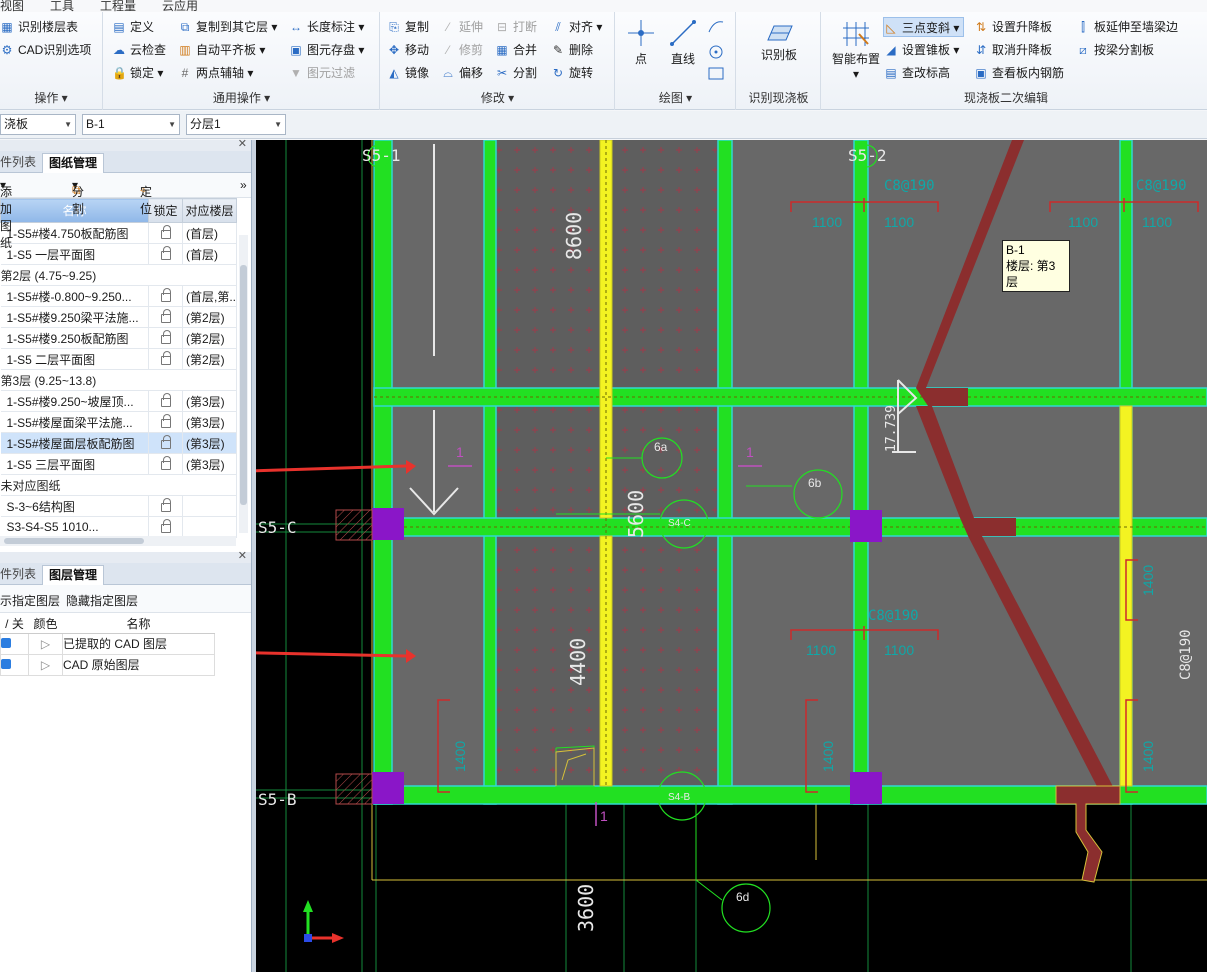  I want to click on menu-quantity: 工程量, so click(118, 6).